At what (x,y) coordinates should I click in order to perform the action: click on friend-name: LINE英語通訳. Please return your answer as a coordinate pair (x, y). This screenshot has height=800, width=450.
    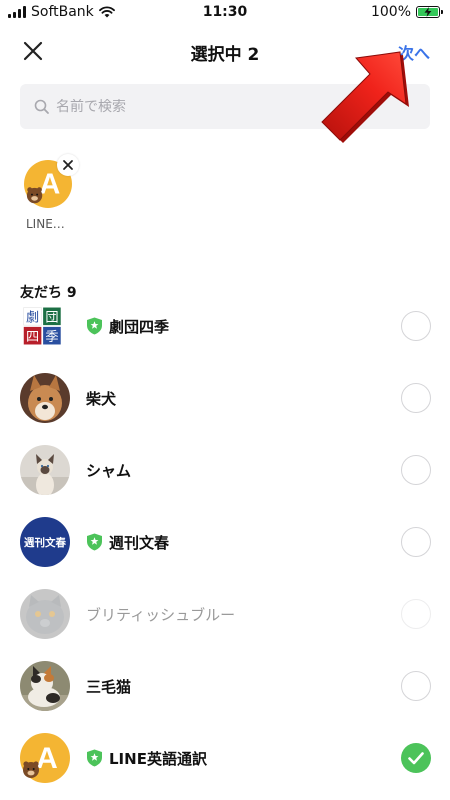
    Looking at the image, I should click on (158, 758).